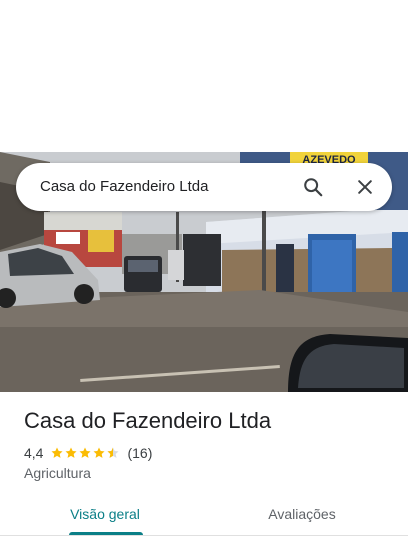  I want to click on divider, so click(204, 535).